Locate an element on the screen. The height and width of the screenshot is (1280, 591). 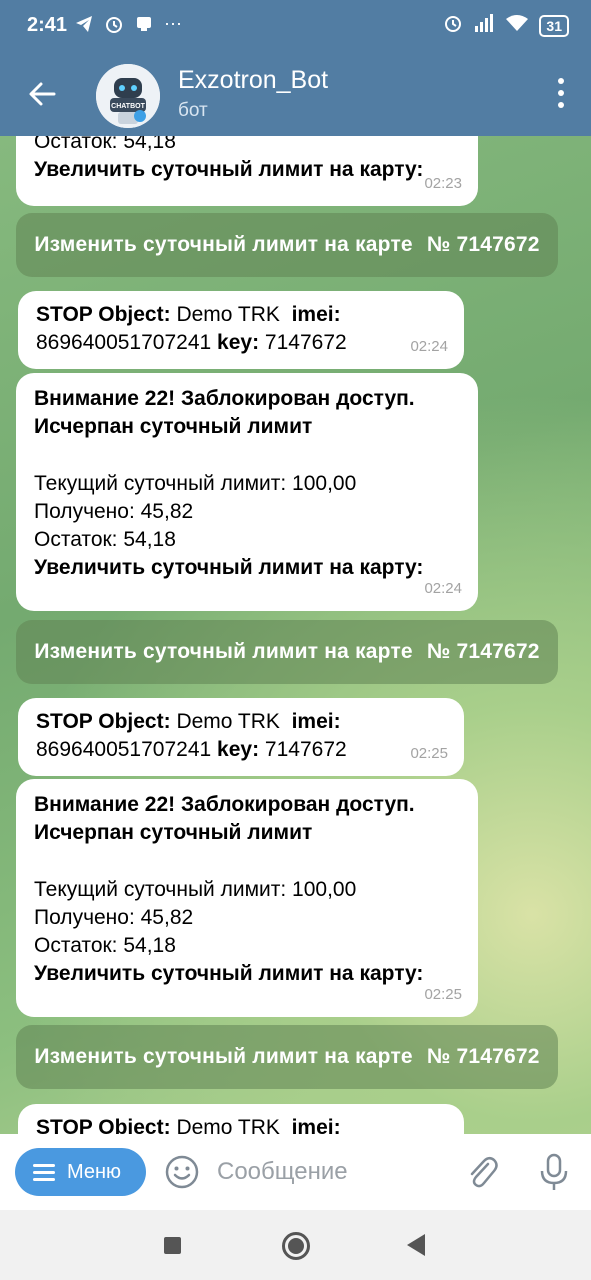
home-icon is located at coordinates (296, 1246).